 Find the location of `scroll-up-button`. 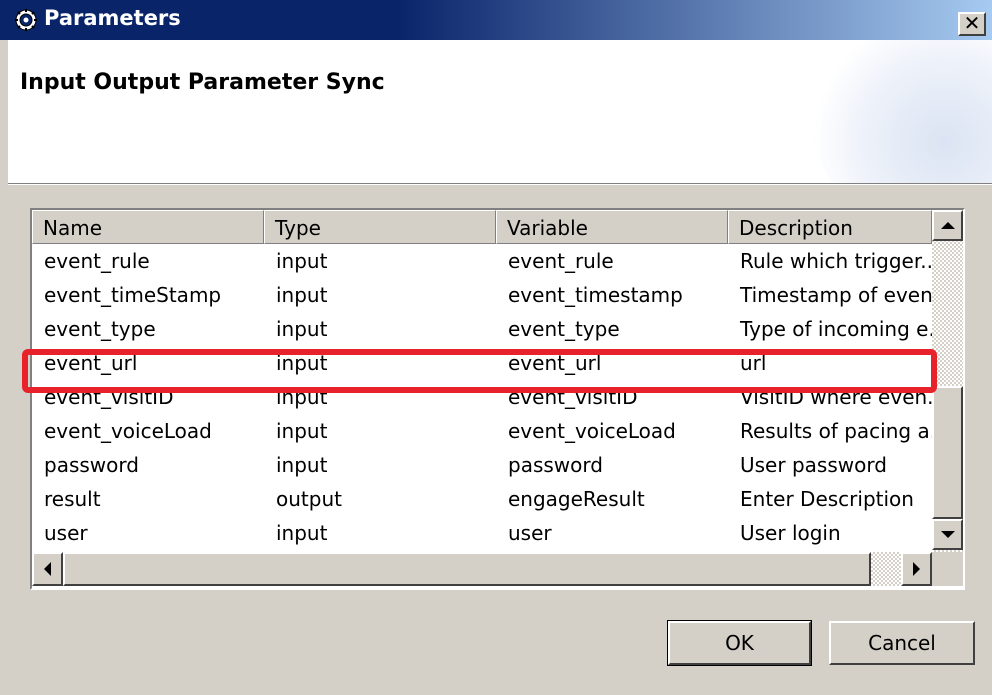

scroll-up-button is located at coordinates (947, 225).